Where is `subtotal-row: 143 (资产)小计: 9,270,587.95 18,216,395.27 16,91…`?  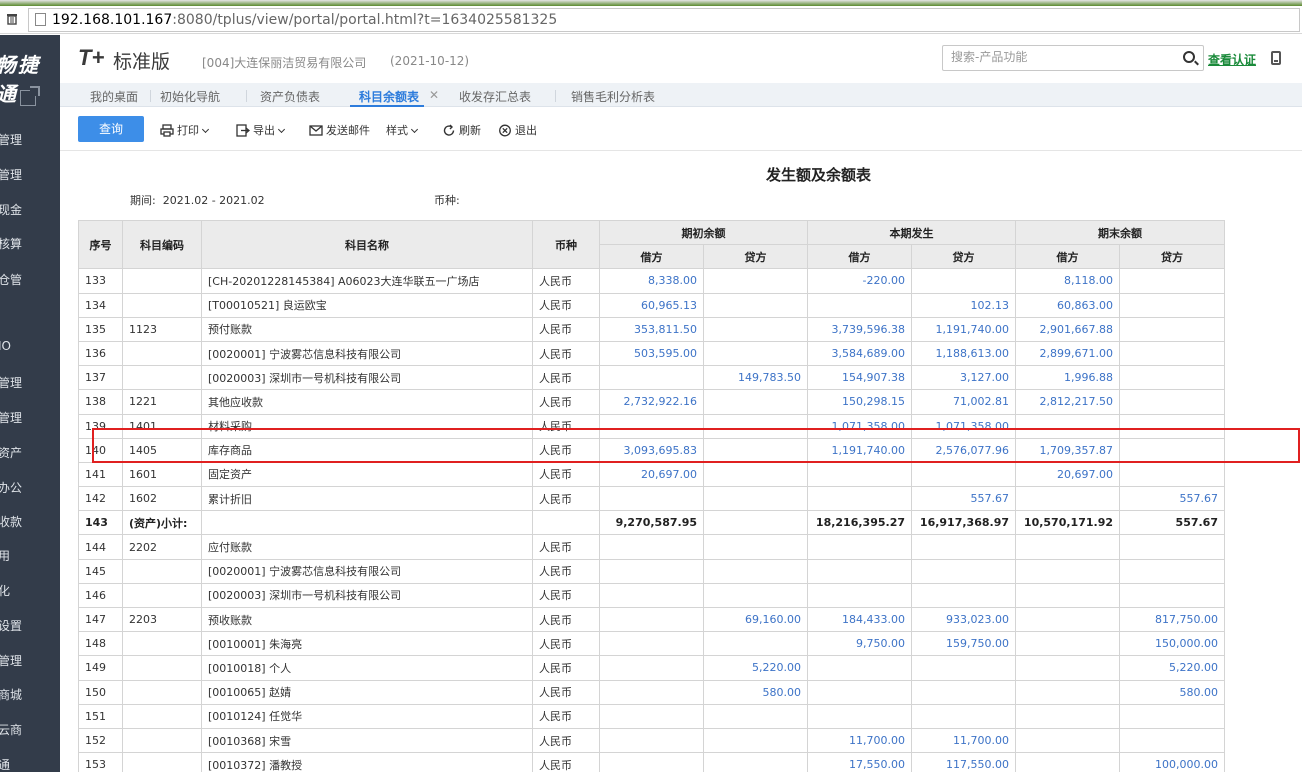 subtotal-row: 143 (资产)小计: 9,270,587.95 18,216,395.27 16,91… is located at coordinates (651, 523).